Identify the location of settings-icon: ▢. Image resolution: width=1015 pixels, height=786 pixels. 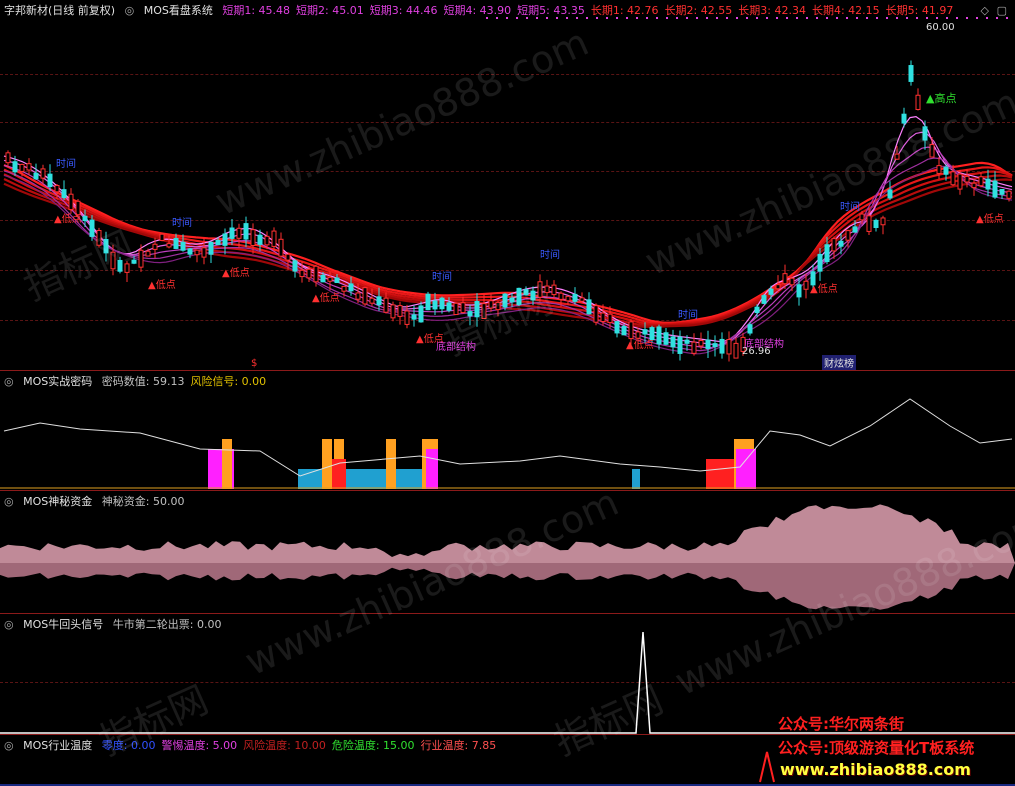
(1002, 10).